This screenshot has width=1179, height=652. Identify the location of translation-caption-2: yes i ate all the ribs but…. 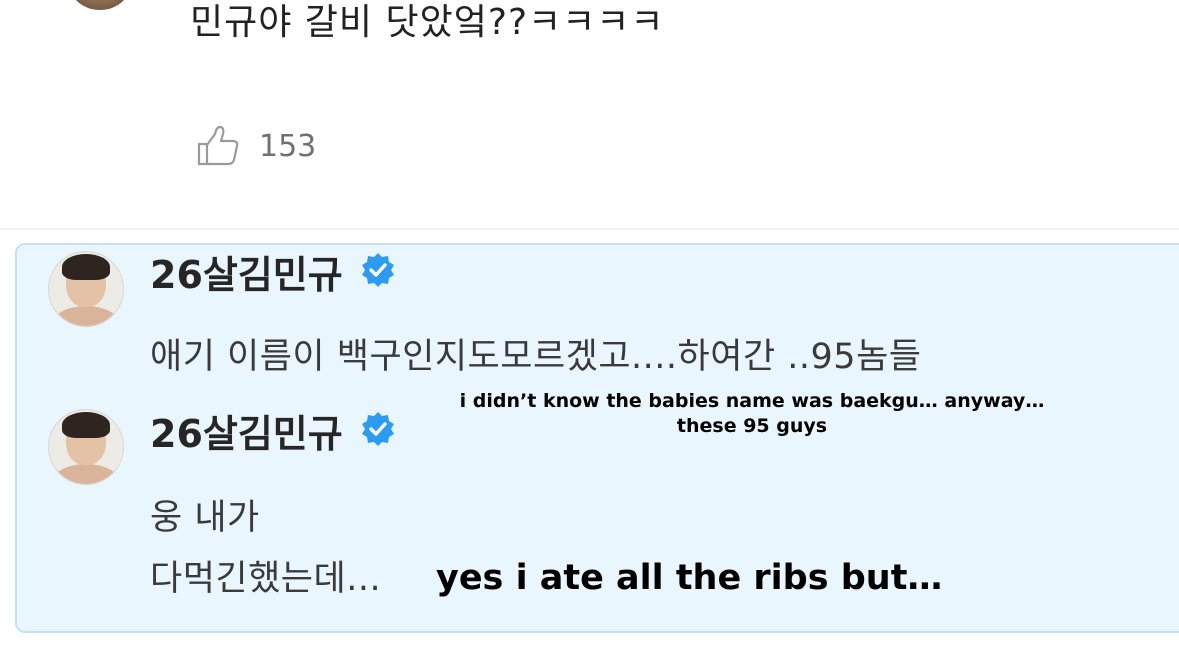
(689, 578).